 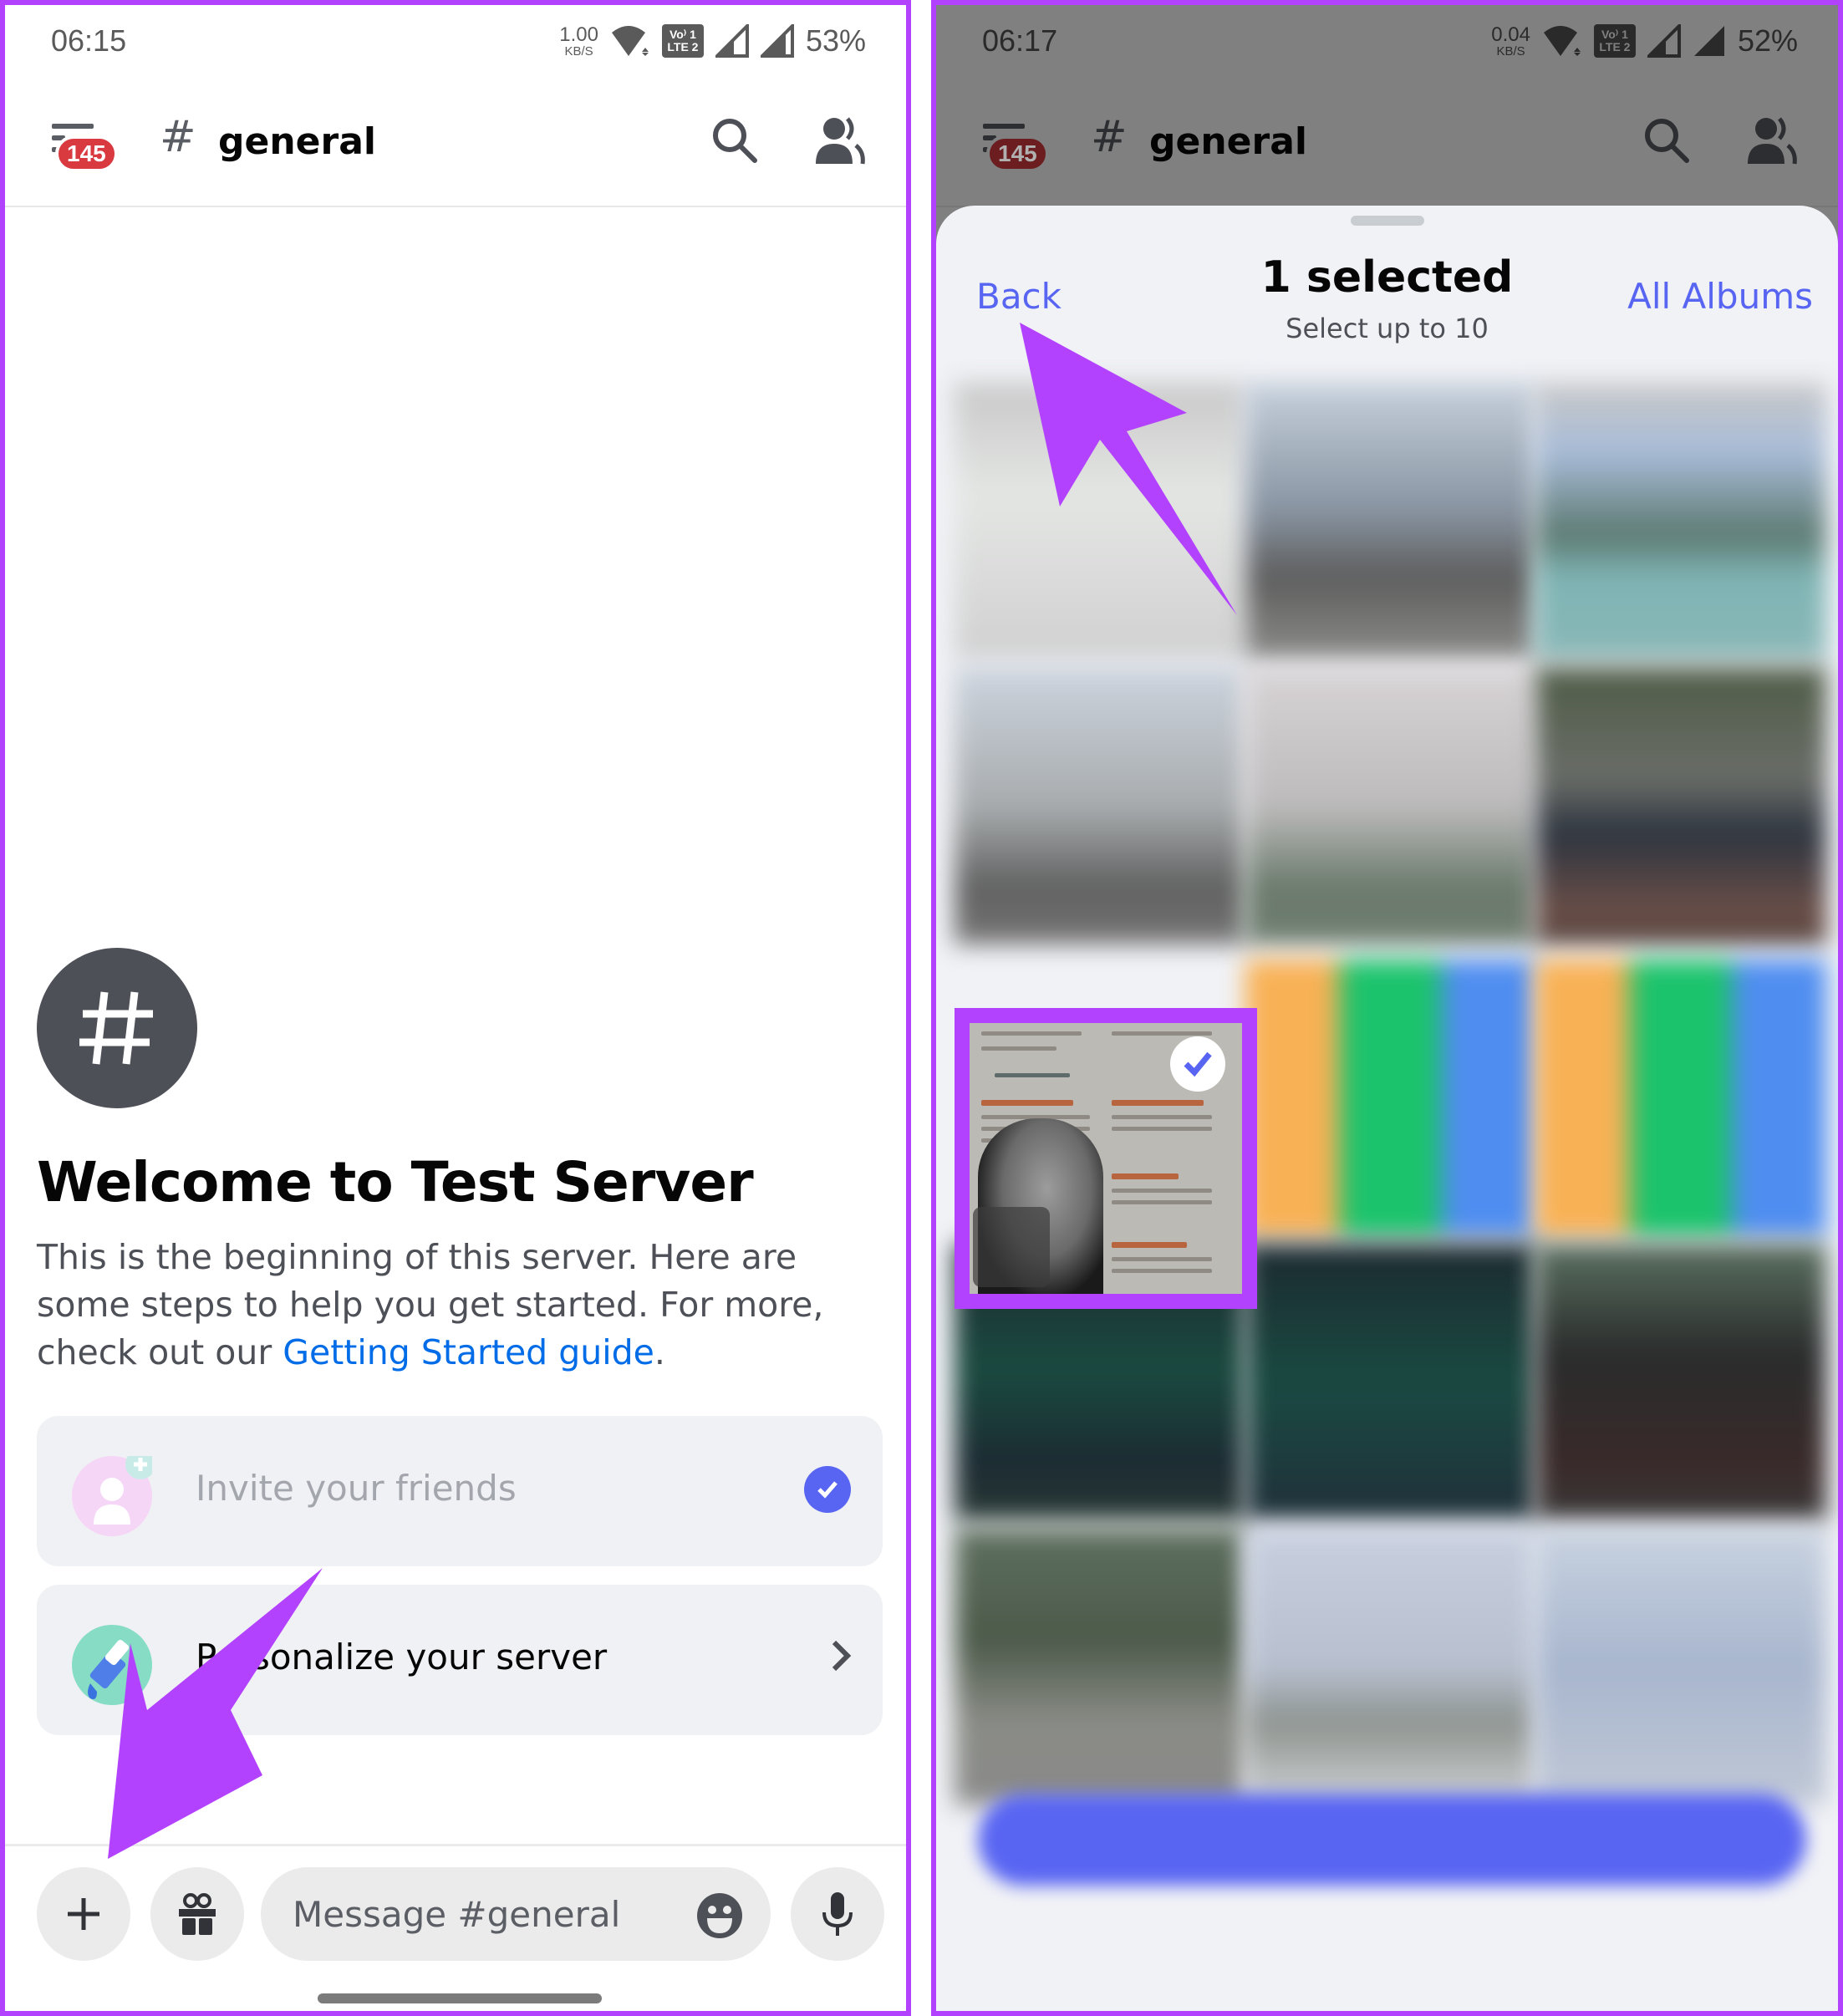 I want to click on voice-message-button, so click(x=837, y=1914).